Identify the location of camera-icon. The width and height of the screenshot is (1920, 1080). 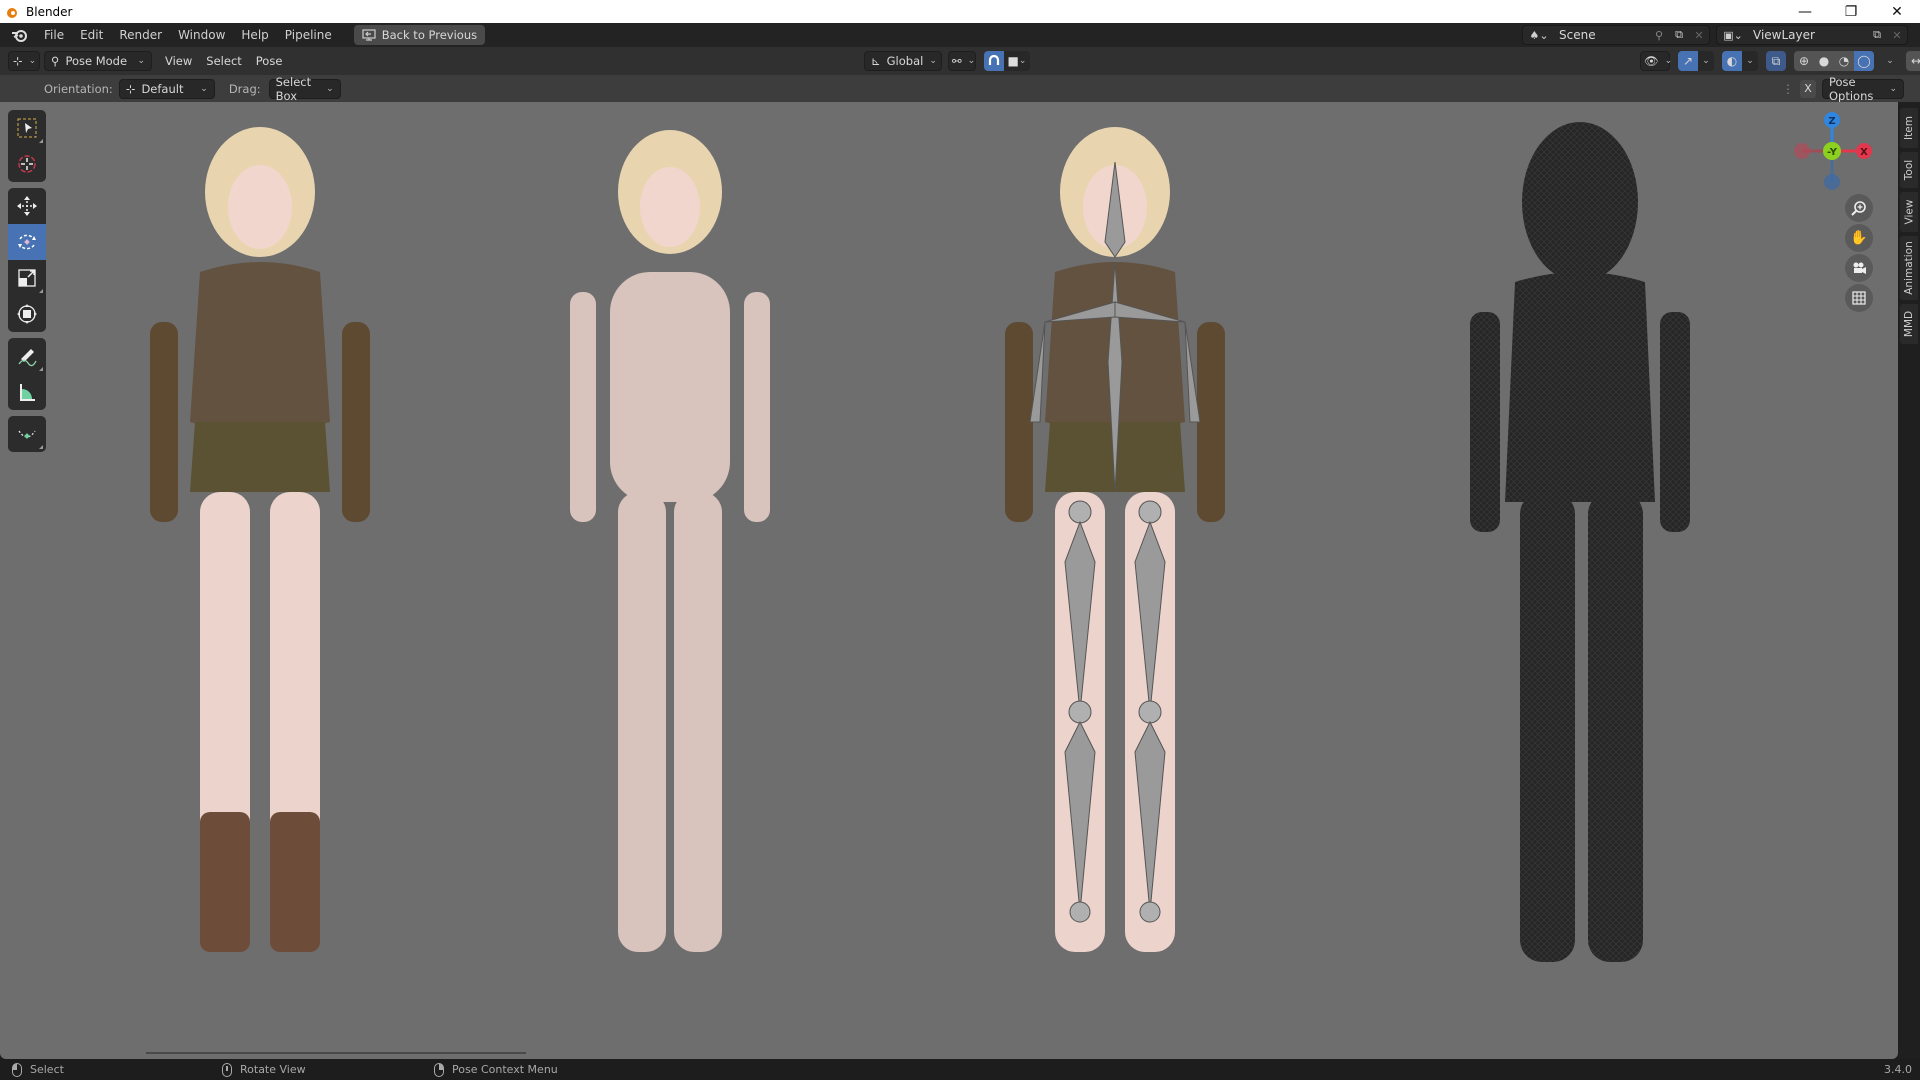
(1859, 268).